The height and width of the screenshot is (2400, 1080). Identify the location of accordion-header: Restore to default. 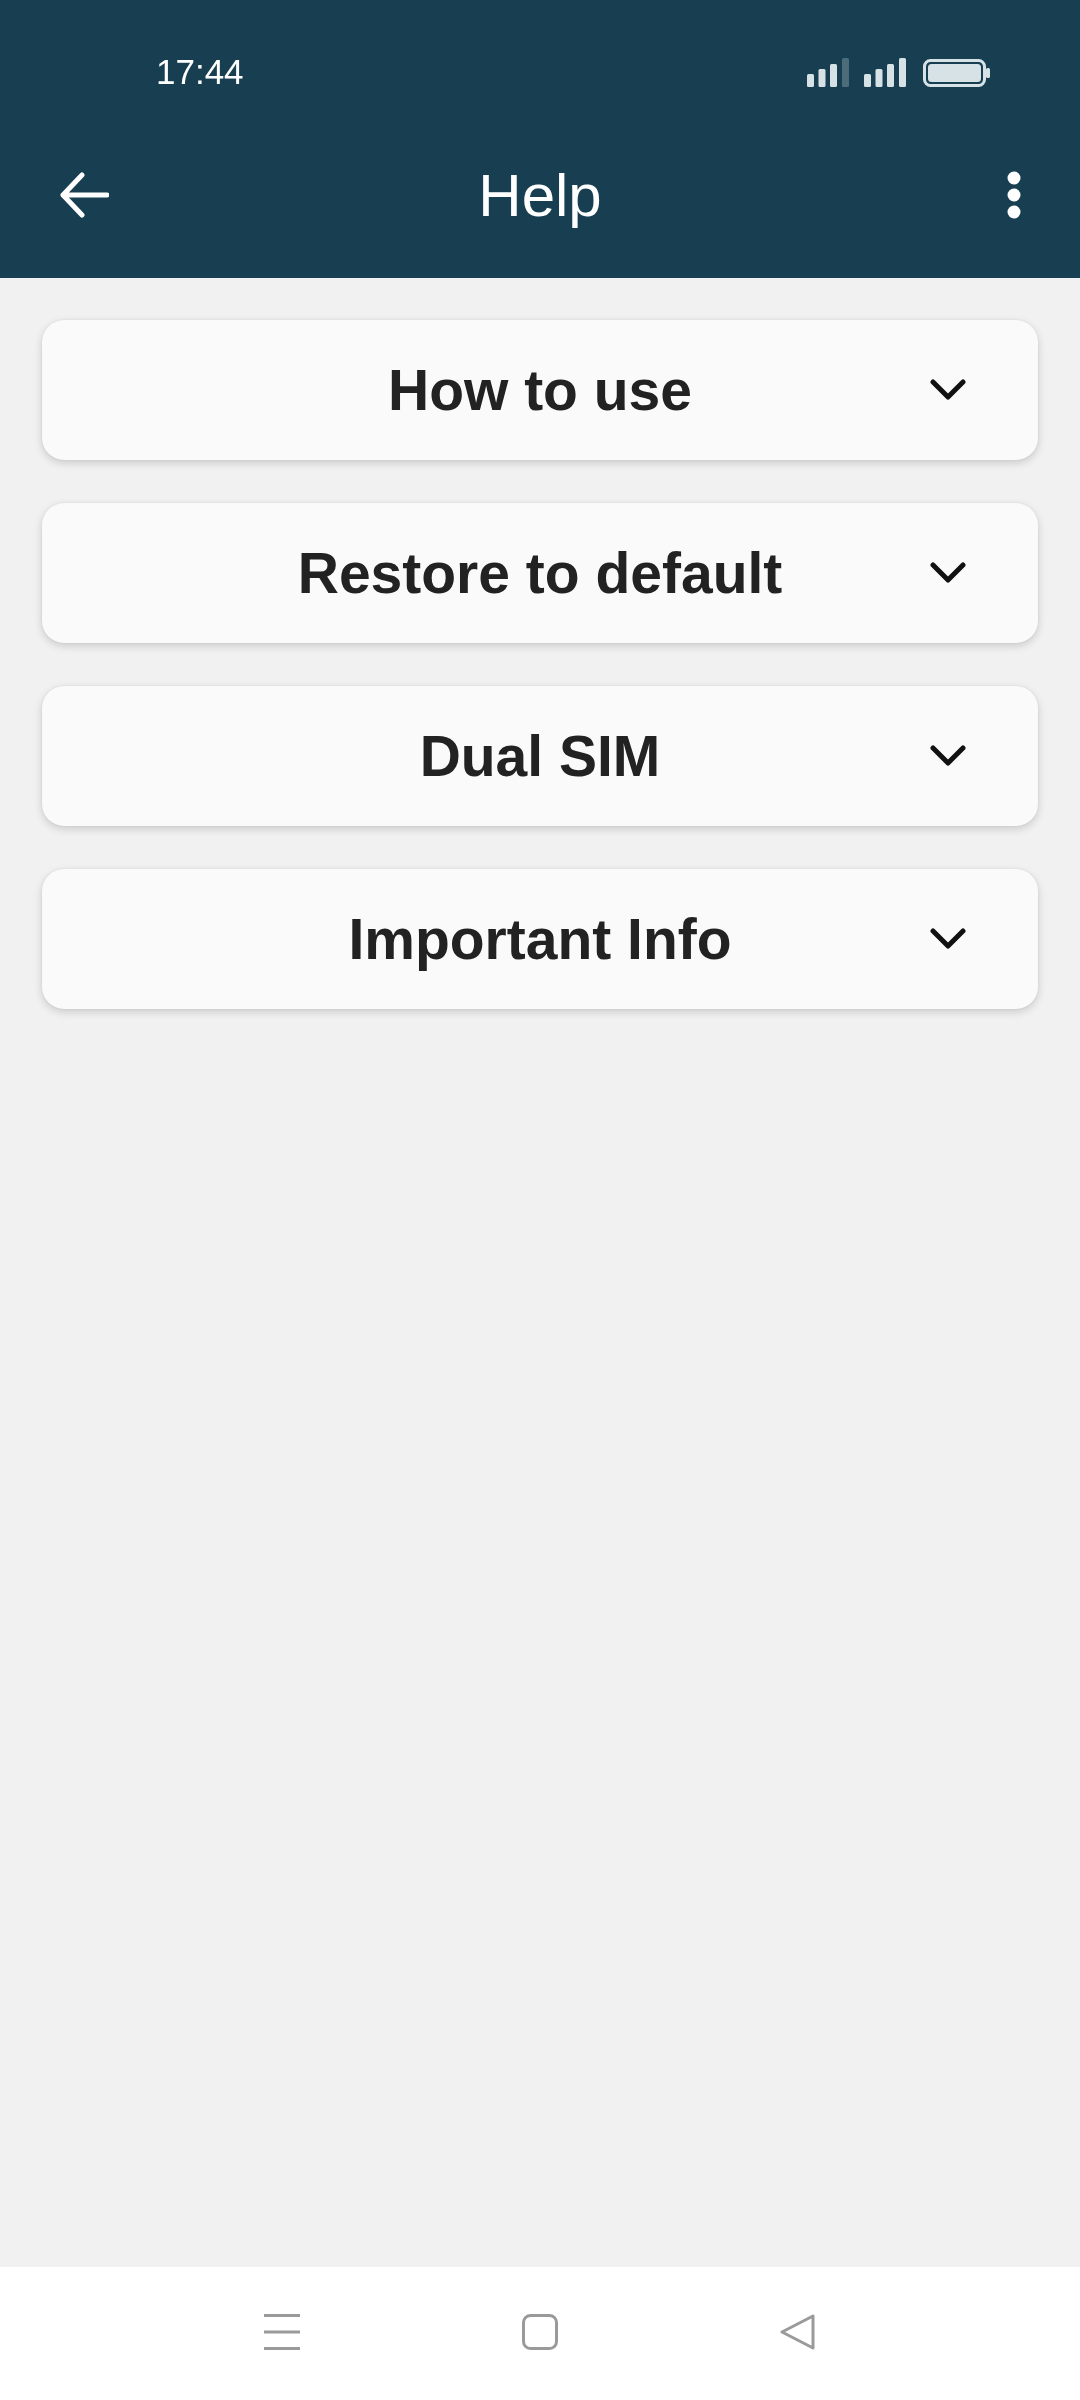
(540, 573).